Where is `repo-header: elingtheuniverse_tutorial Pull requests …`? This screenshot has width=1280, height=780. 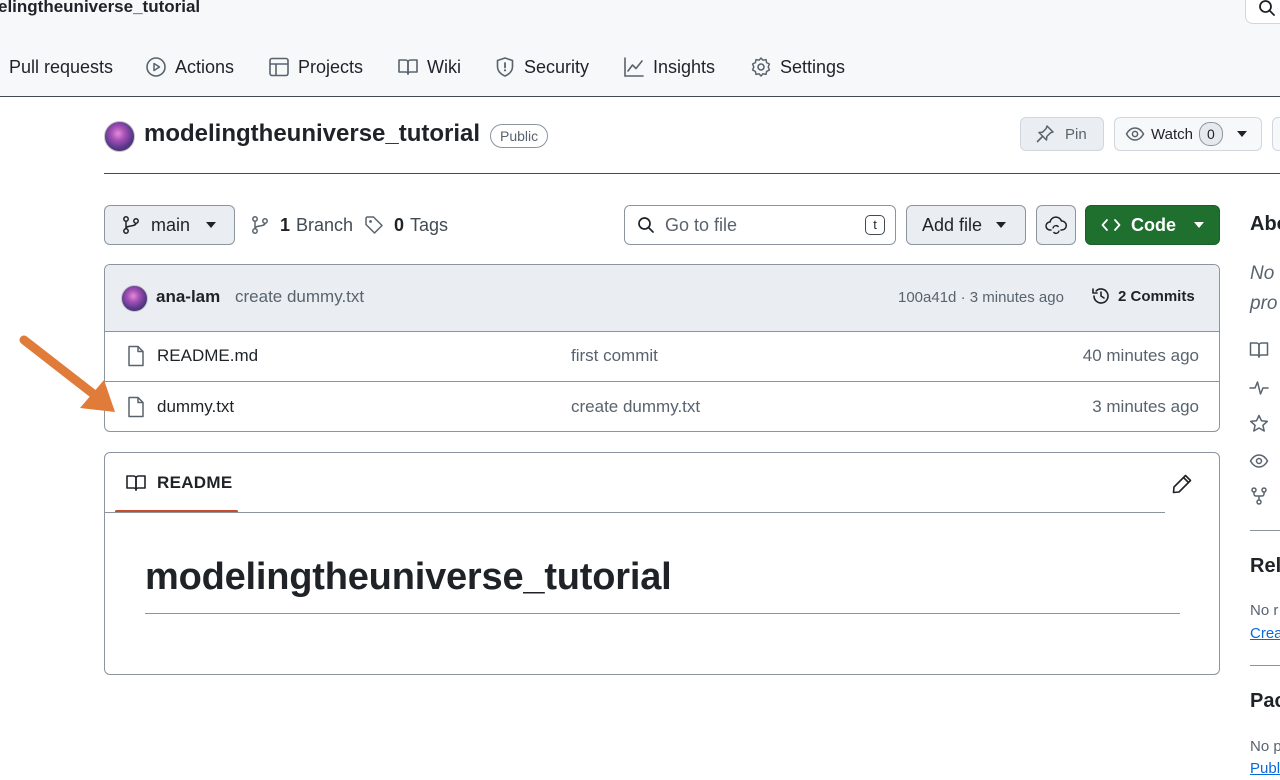
repo-header: elingtheuniverse_tutorial Pull requests … is located at coordinates (640, 48).